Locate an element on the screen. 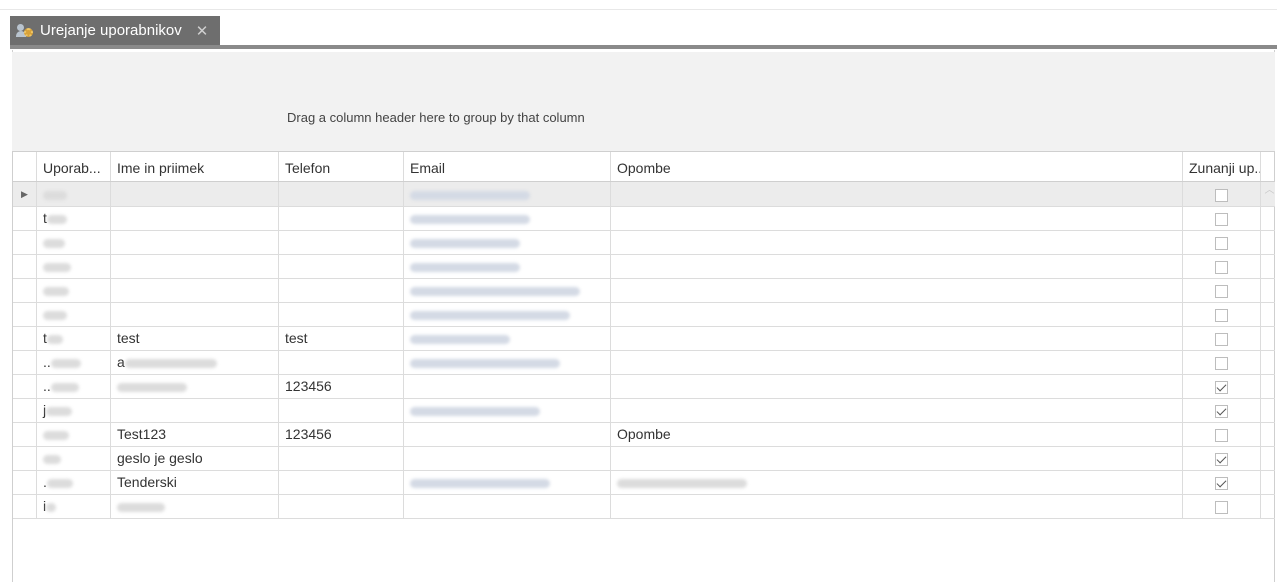 Image resolution: width=1277 pixels, height=582 pixels. table-row: t is located at coordinates (644, 218).